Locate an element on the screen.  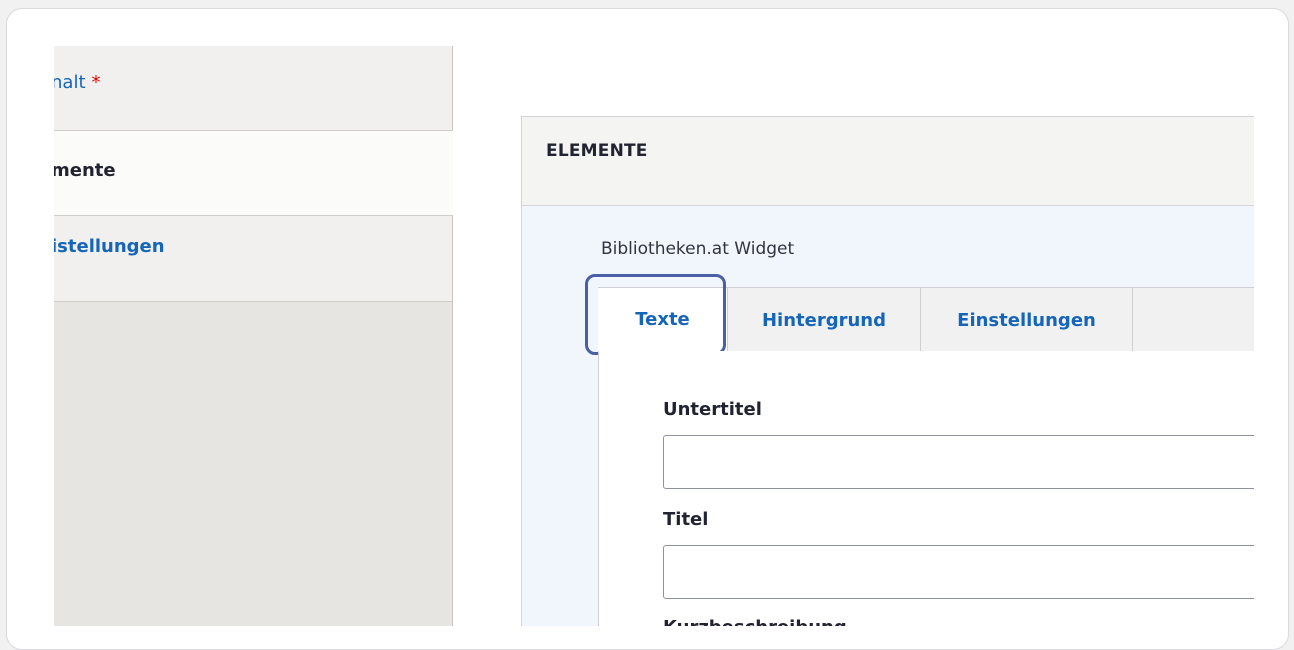
vertical-tab-label: nalt * is located at coordinates (77, 82).